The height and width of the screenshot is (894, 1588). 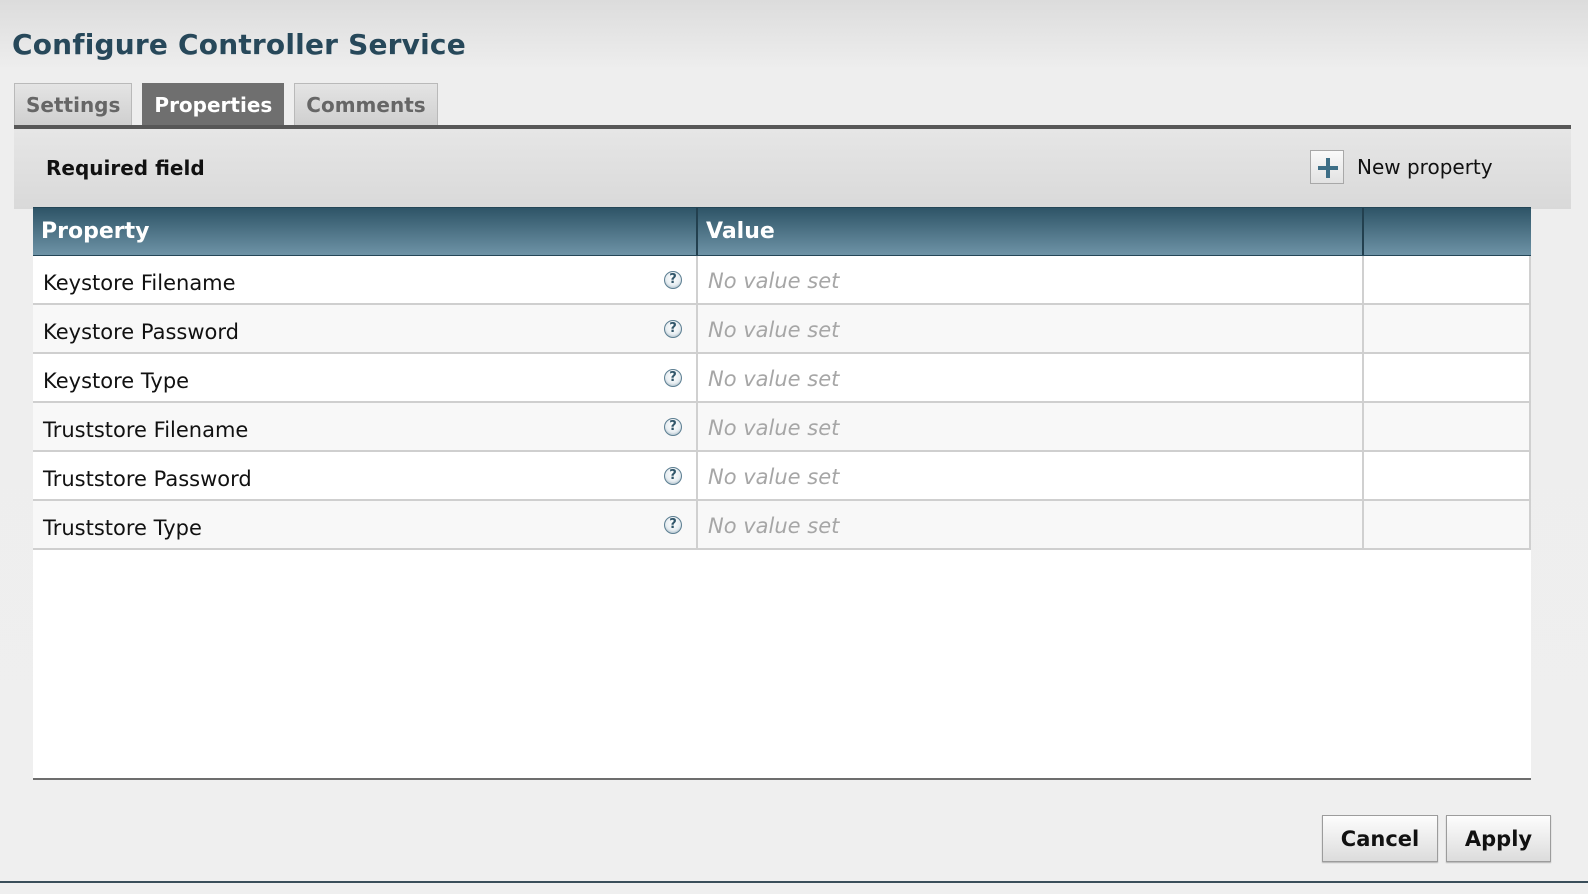 I want to click on property-name: Keystore Type, so click(x=116, y=381).